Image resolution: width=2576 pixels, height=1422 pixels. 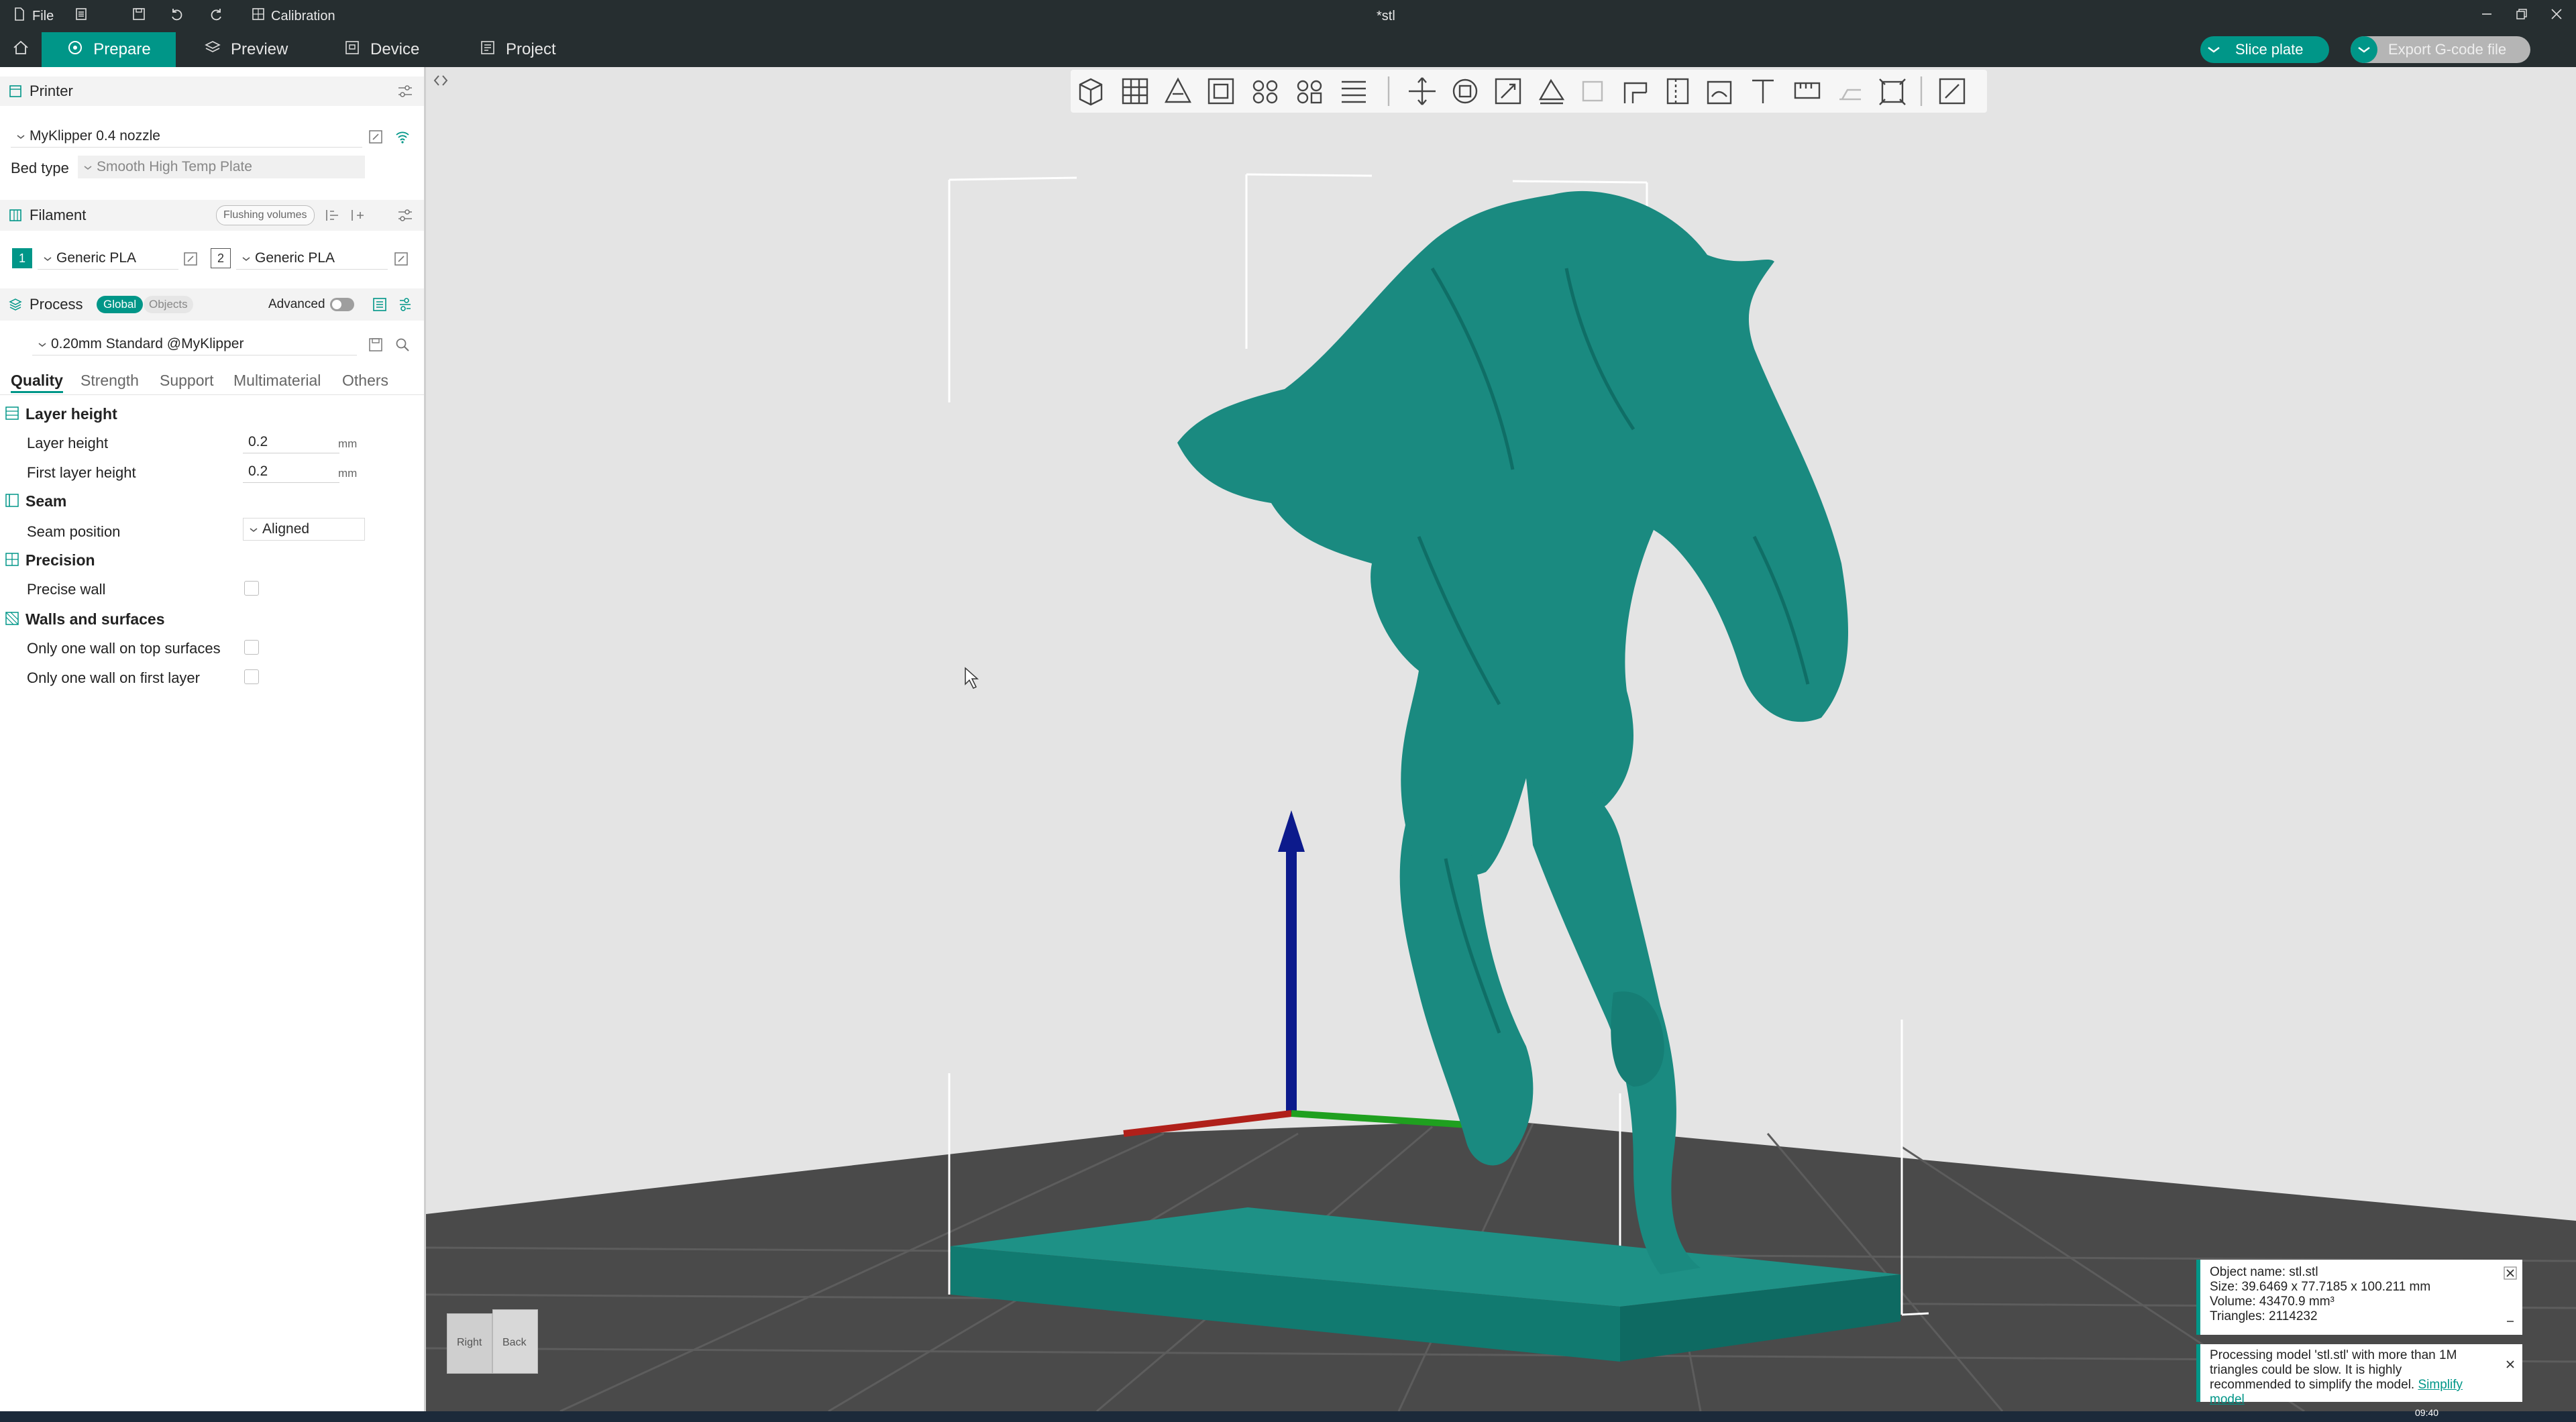 I want to click on minimize-button, so click(x=2486, y=16).